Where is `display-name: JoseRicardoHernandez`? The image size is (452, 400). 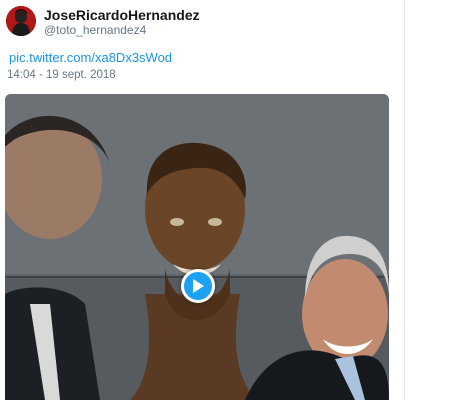
display-name: JoseRicardoHernandez is located at coordinates (122, 15).